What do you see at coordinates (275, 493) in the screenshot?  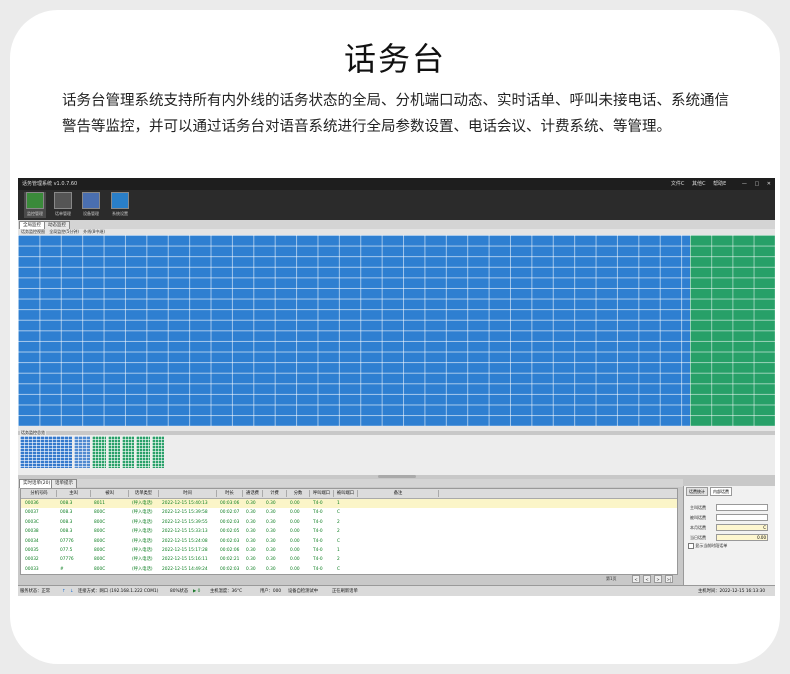 I see `col-billing: 计费` at bounding box center [275, 493].